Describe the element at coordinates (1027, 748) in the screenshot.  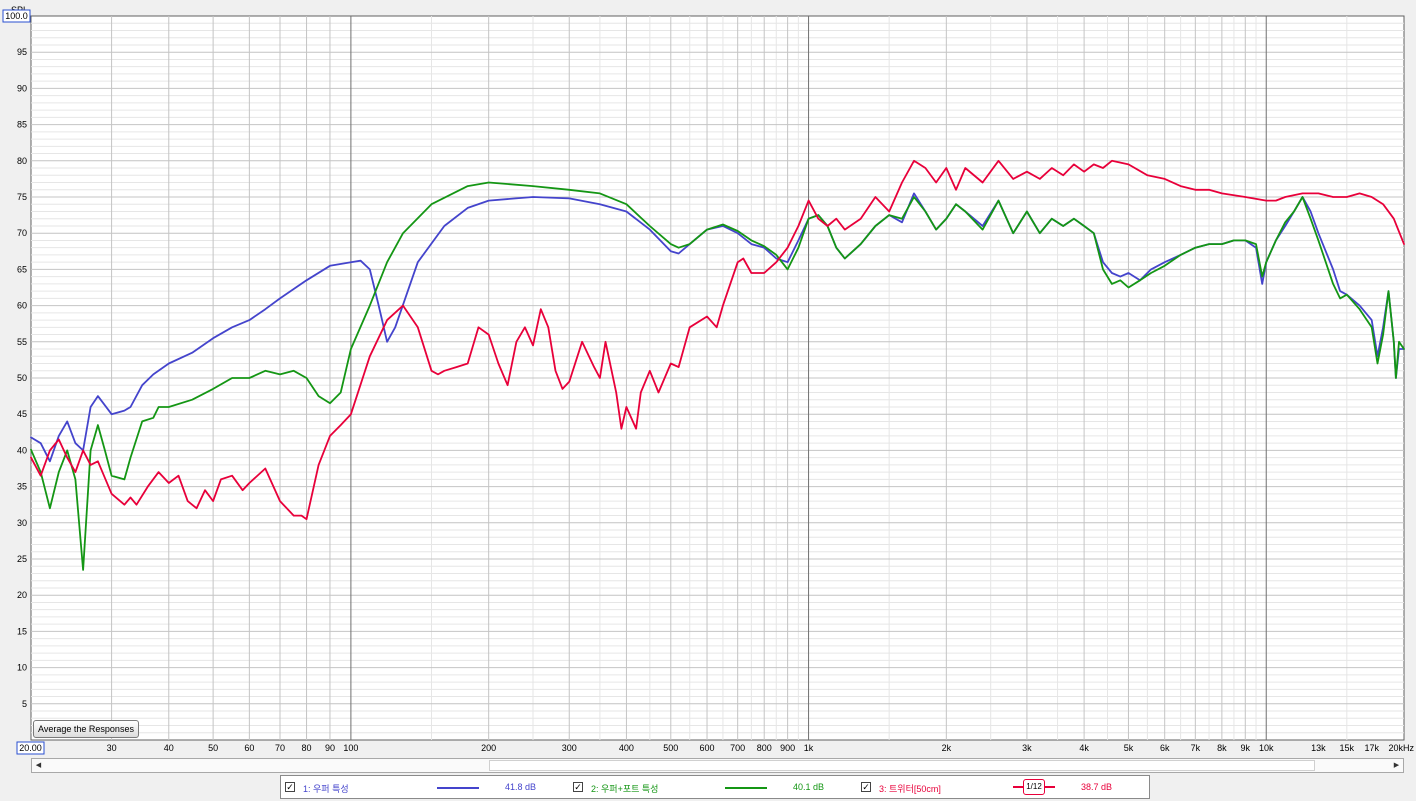
I see `x-tick-label: 3k` at that location.